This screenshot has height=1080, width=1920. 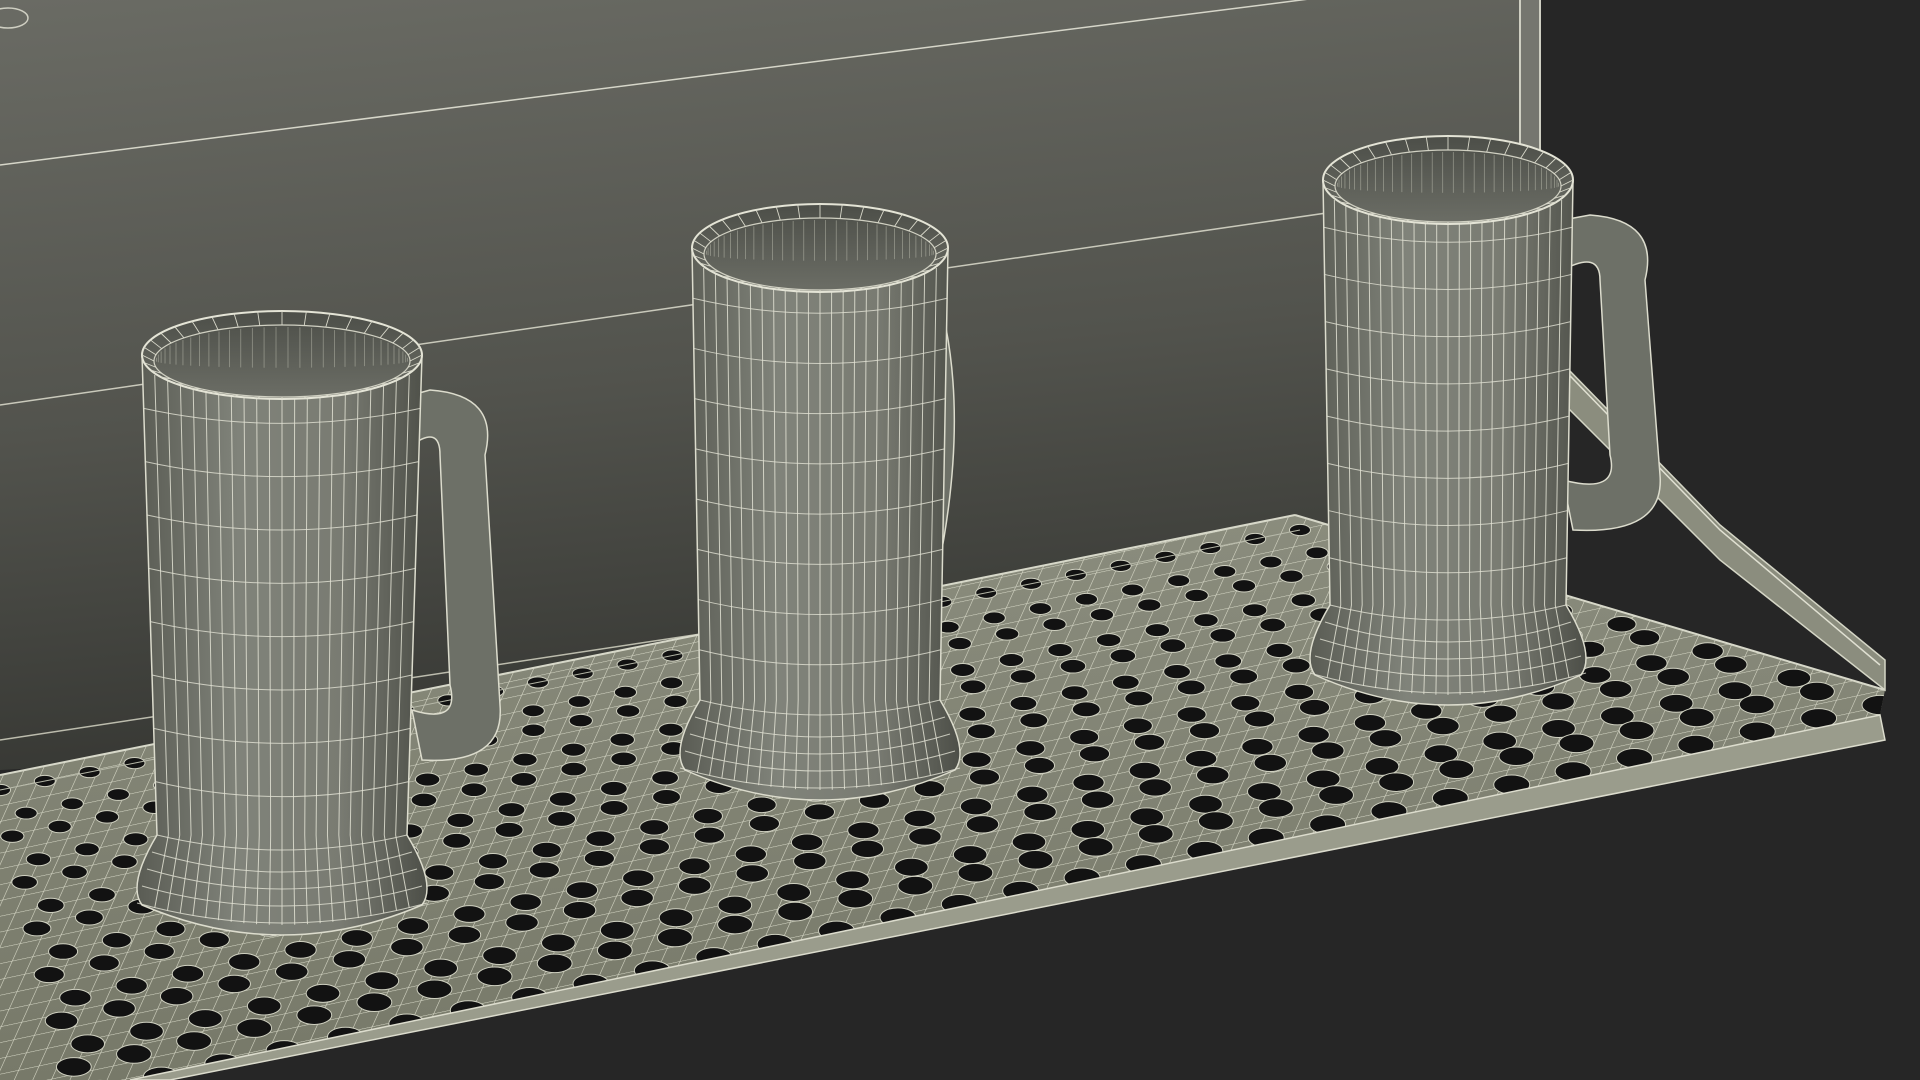 I want to click on beer-mug, so click(x=820, y=502).